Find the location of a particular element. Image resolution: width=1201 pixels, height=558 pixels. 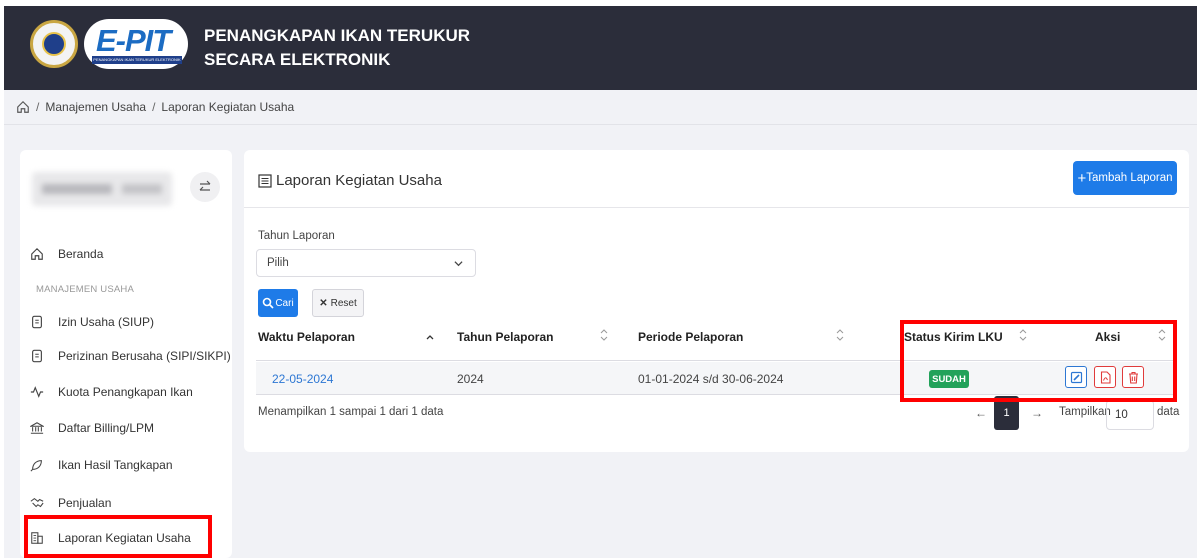

search-button: Cari is located at coordinates (278, 303).